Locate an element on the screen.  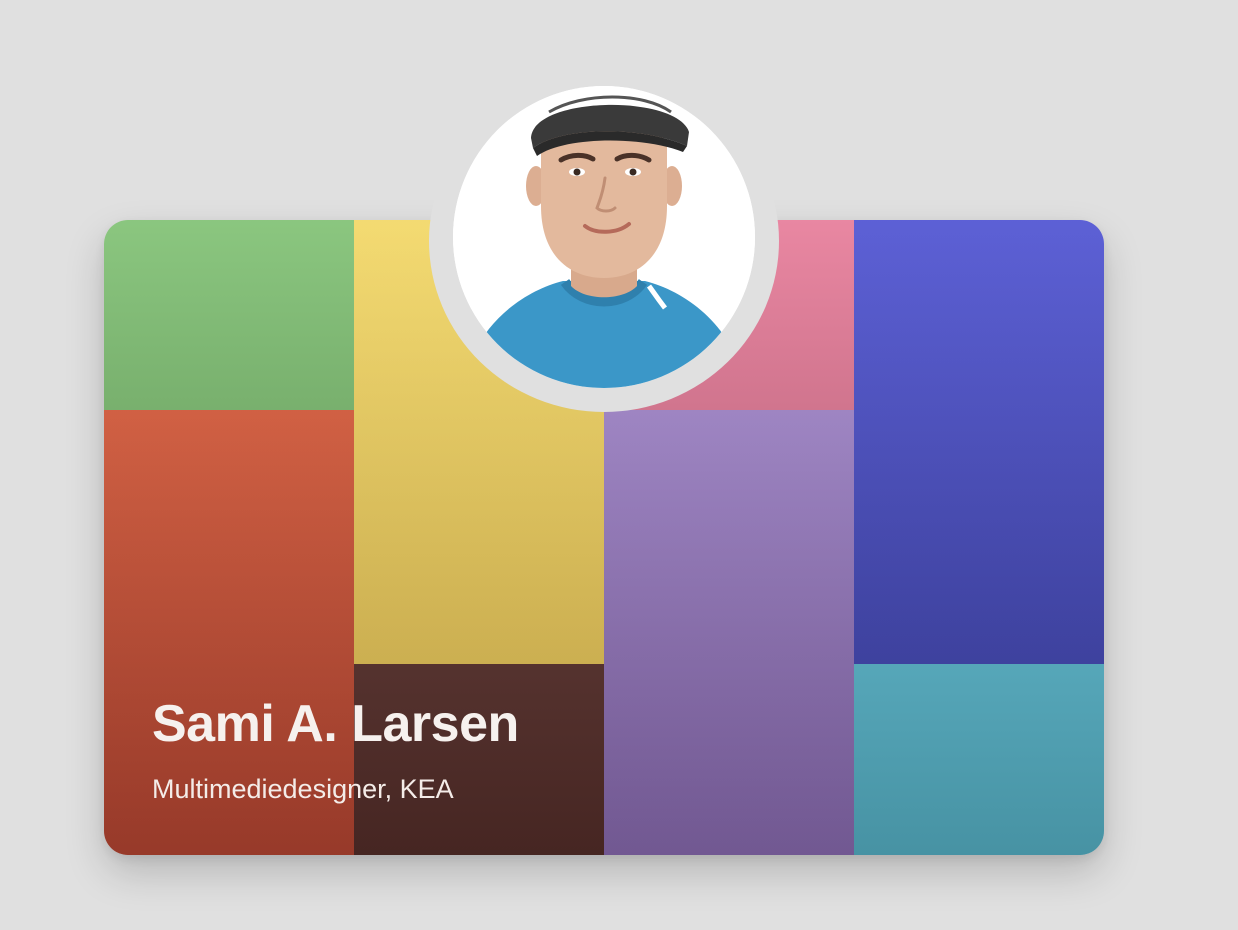
person-portrait-icon is located at coordinates (604, 237).